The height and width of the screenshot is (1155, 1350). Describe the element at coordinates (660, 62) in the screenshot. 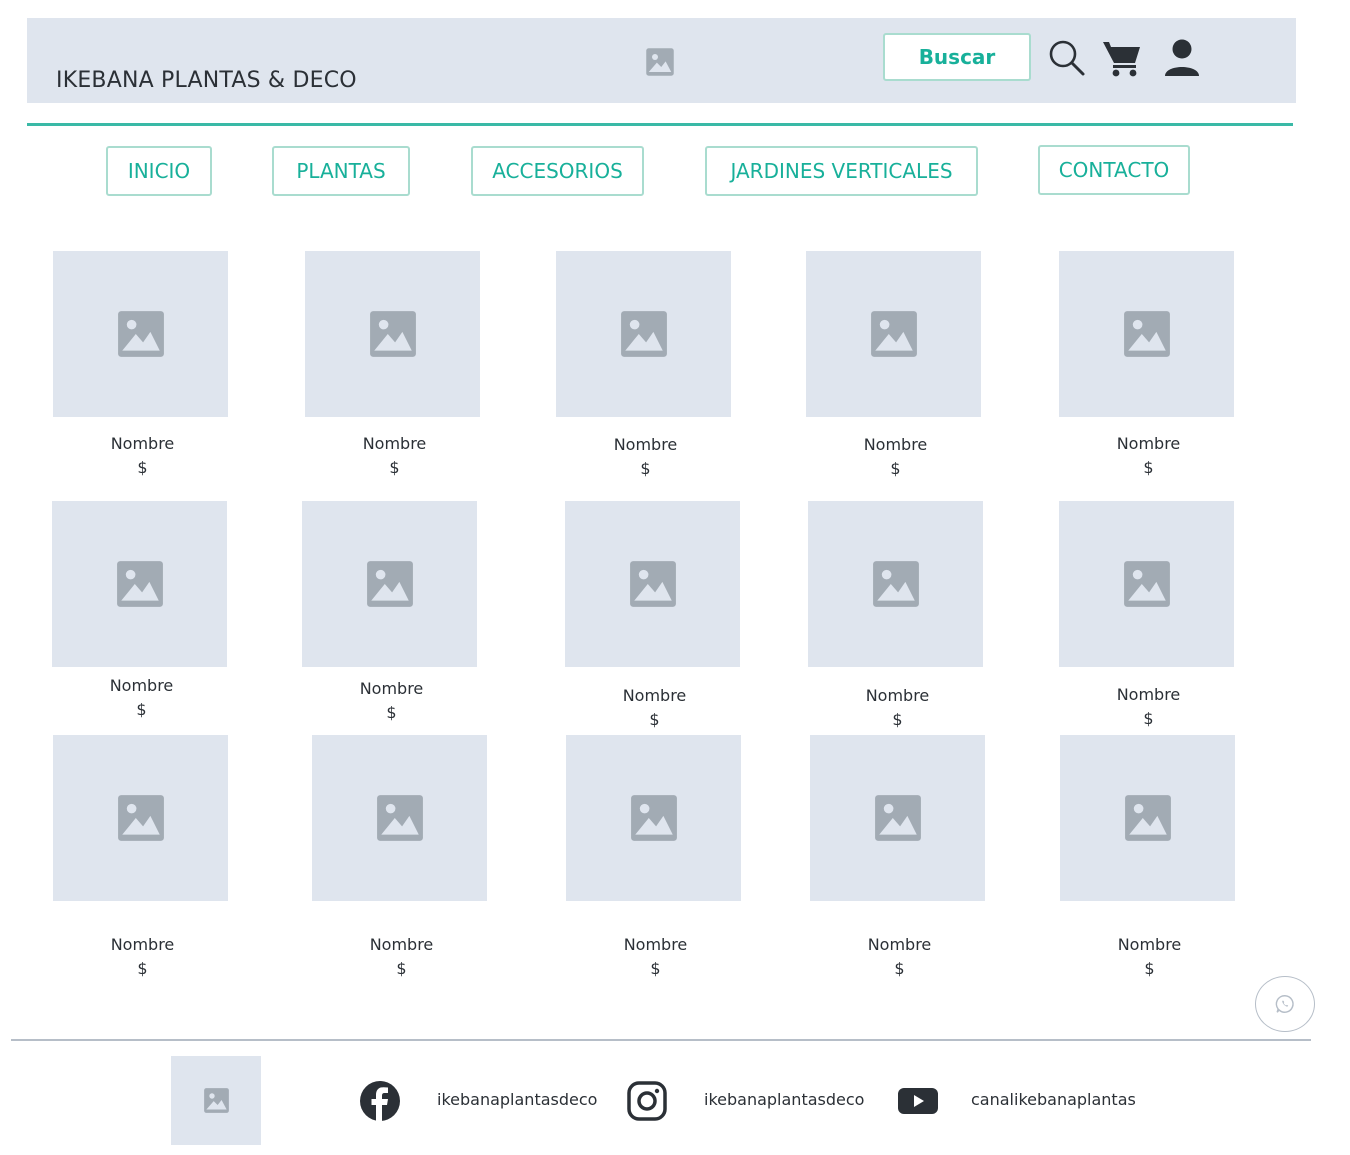

I see `logo-placeholder-icon` at that location.